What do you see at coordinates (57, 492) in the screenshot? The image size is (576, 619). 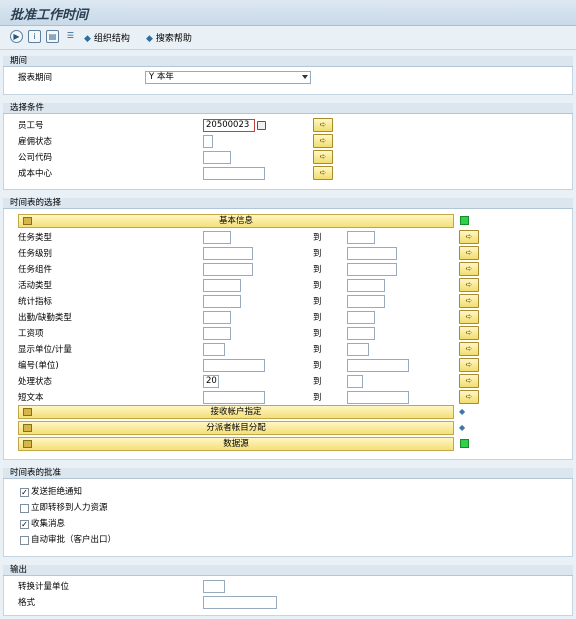 I see `send-rejection-label: 发送拒绝通知` at bounding box center [57, 492].